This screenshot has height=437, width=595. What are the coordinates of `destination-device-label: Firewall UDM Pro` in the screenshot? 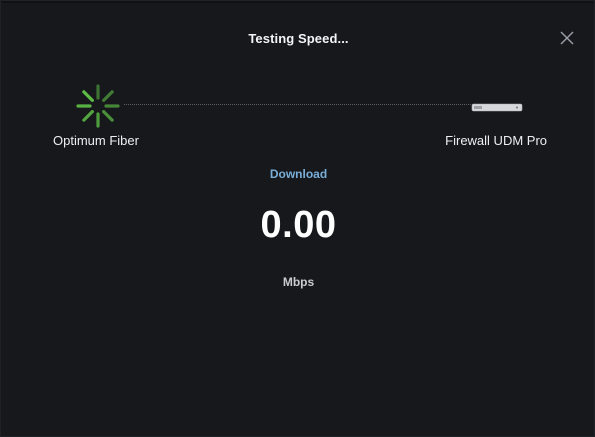 It's located at (496, 140).